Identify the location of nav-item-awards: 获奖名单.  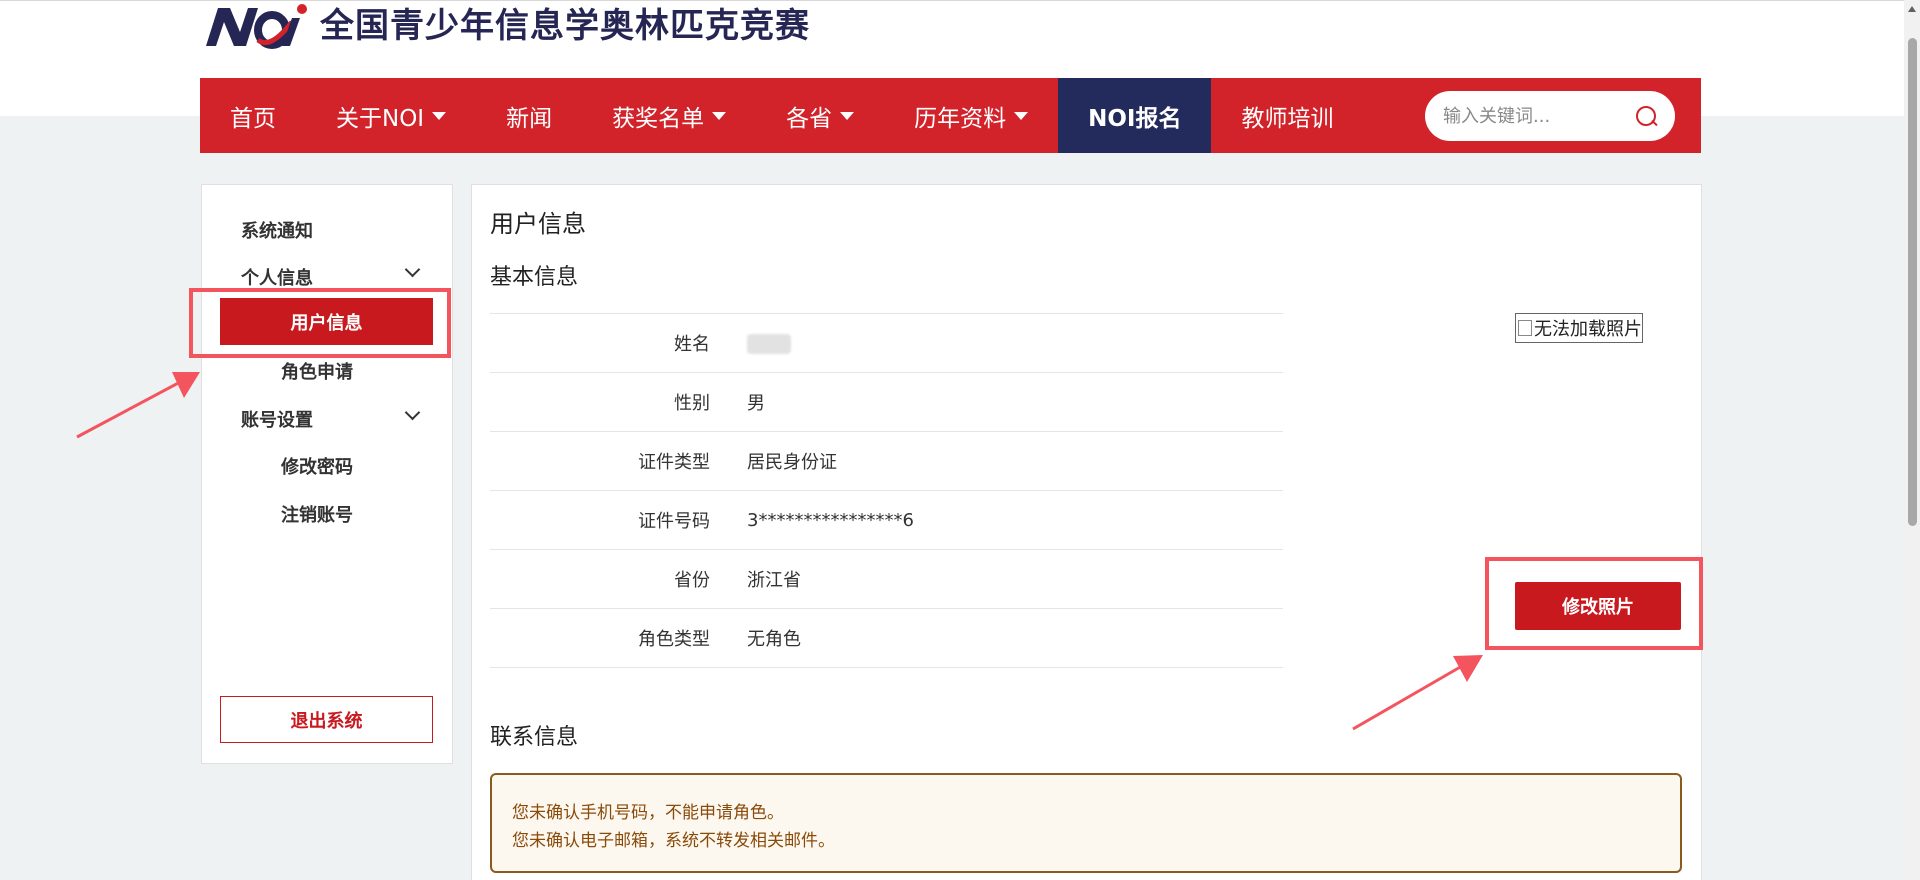
(669, 115).